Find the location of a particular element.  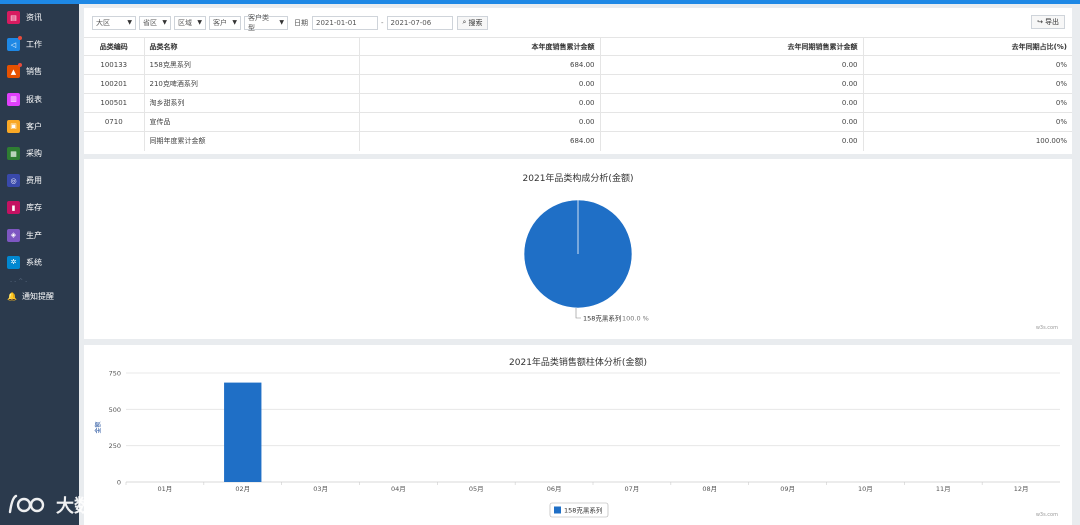

table-cell: 宣传品 is located at coordinates (251, 122).